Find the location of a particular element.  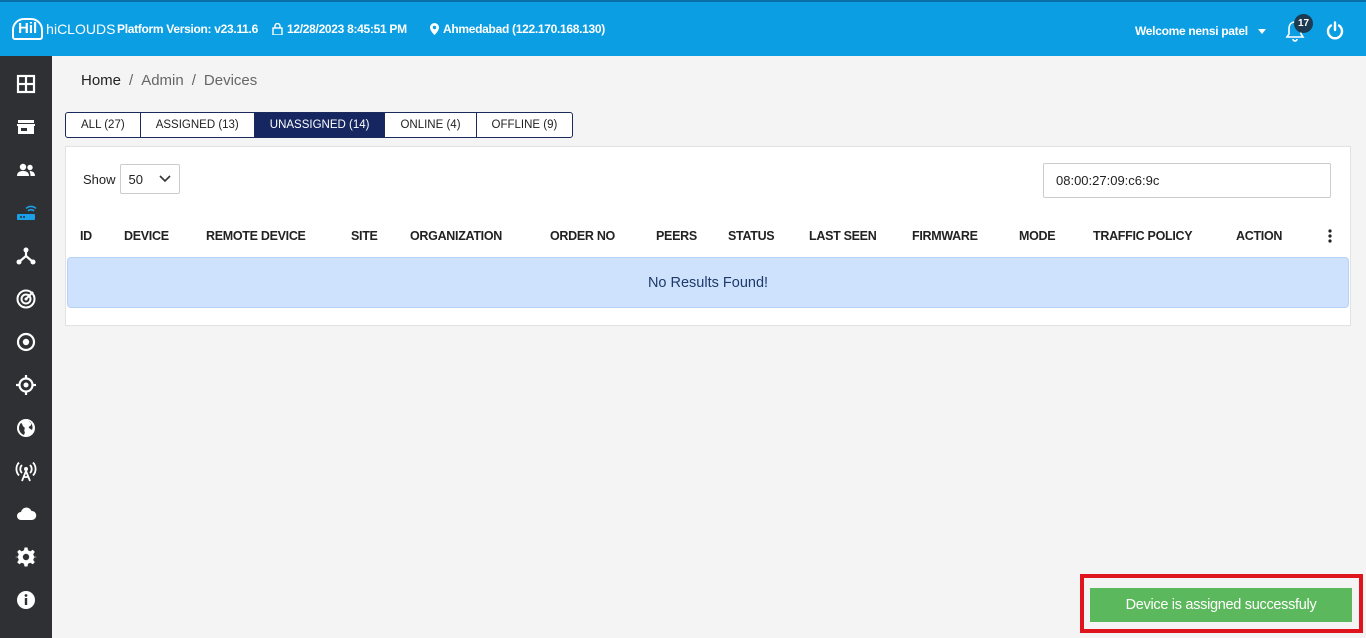

sidebar is located at coordinates (26, 347).